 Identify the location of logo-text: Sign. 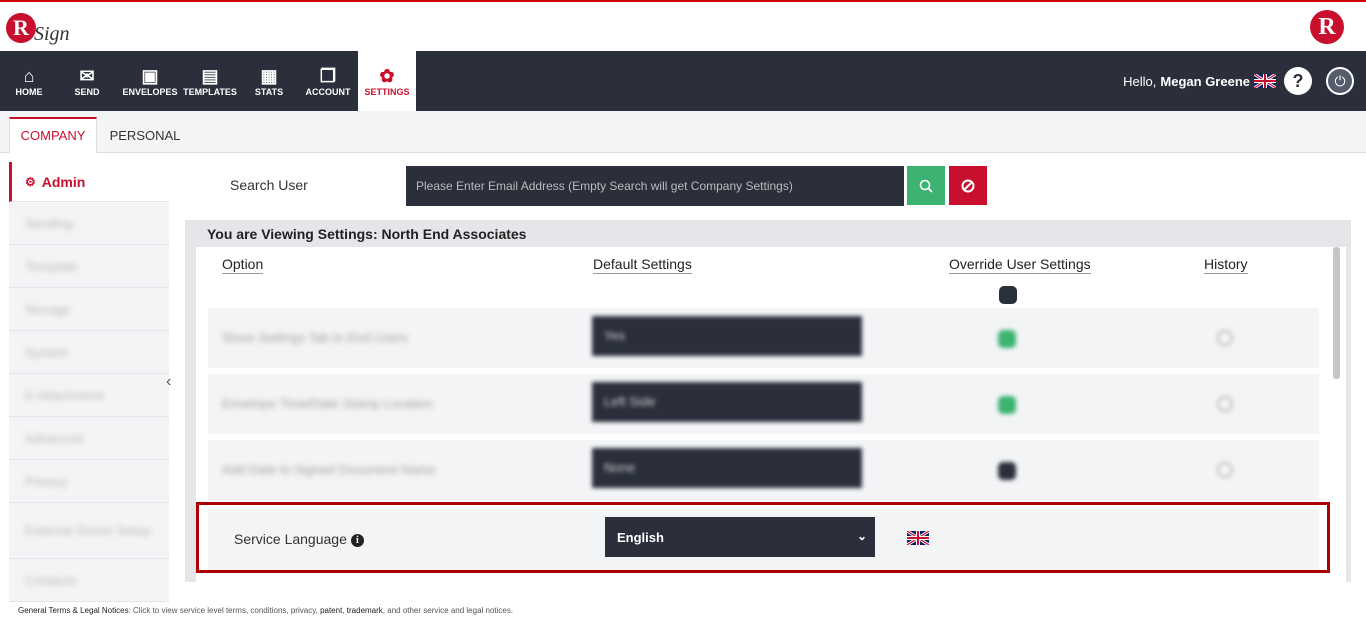
(52, 33).